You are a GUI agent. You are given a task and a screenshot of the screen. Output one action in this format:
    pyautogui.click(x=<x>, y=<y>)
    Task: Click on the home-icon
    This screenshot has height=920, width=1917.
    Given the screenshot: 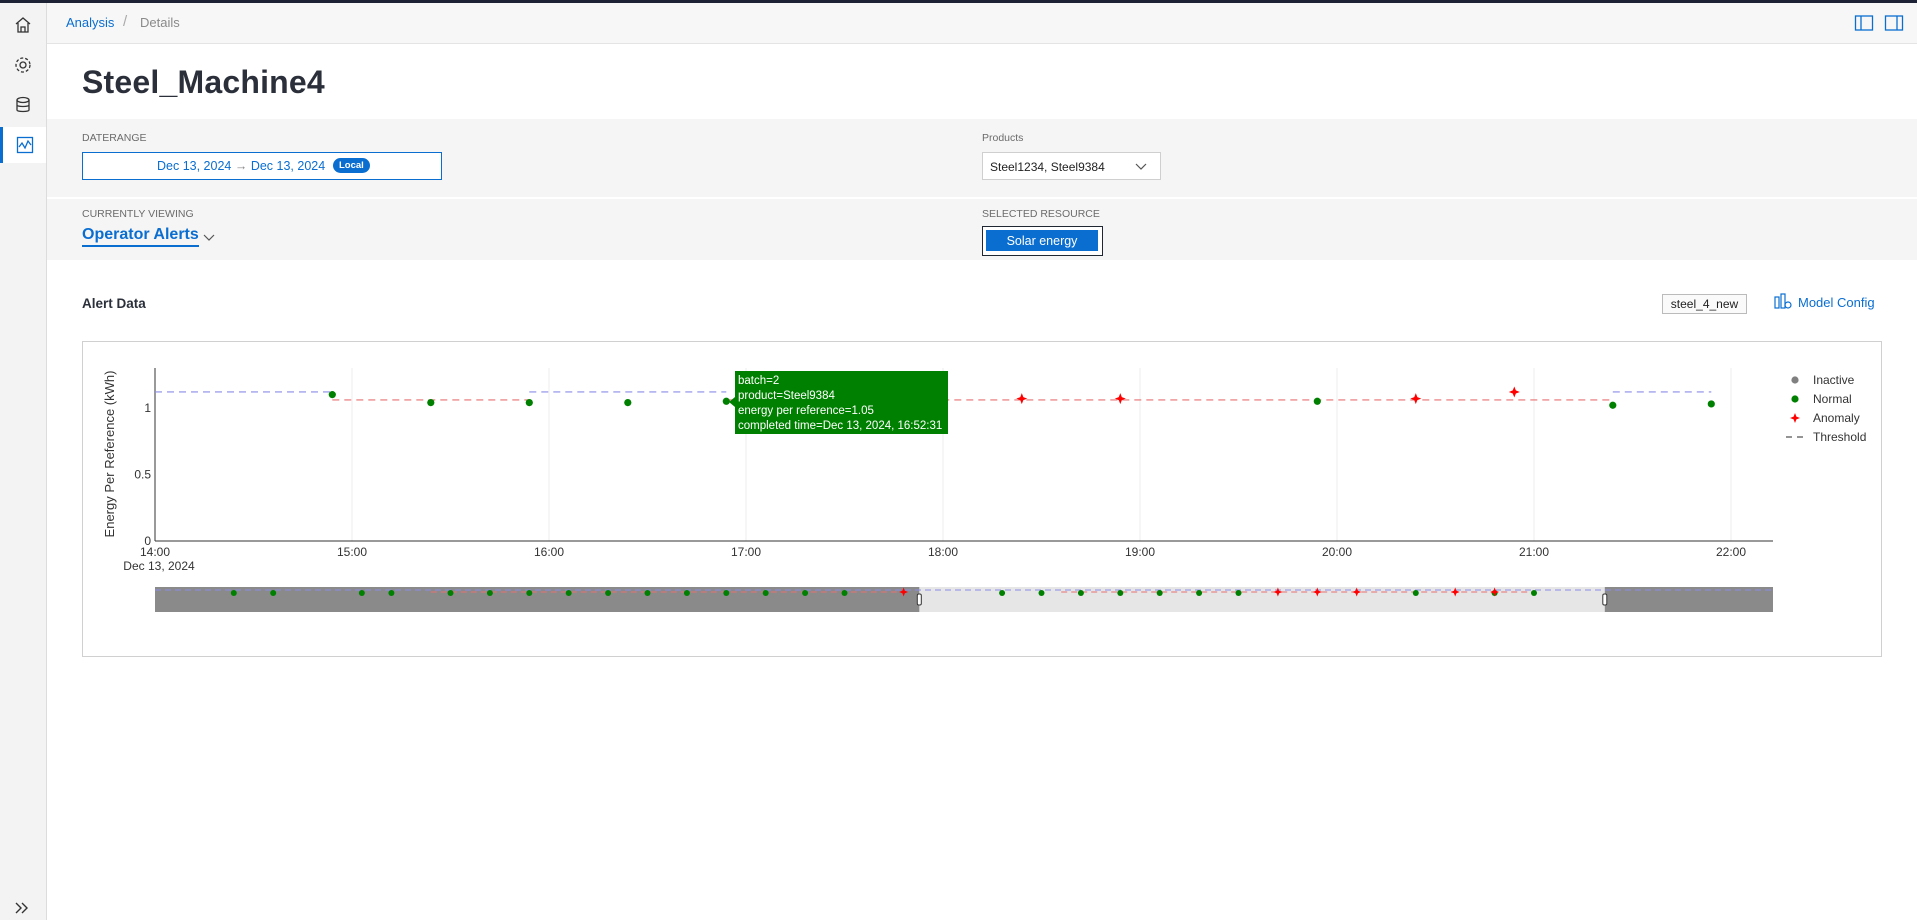 What is the action you would take?
    pyautogui.click(x=23, y=25)
    